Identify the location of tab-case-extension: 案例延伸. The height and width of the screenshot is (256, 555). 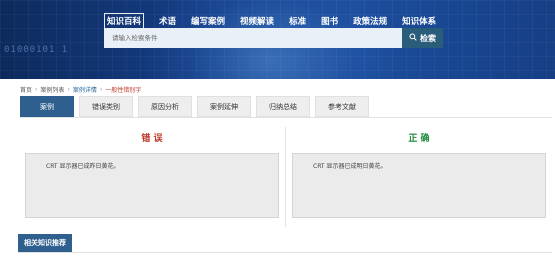
(224, 106).